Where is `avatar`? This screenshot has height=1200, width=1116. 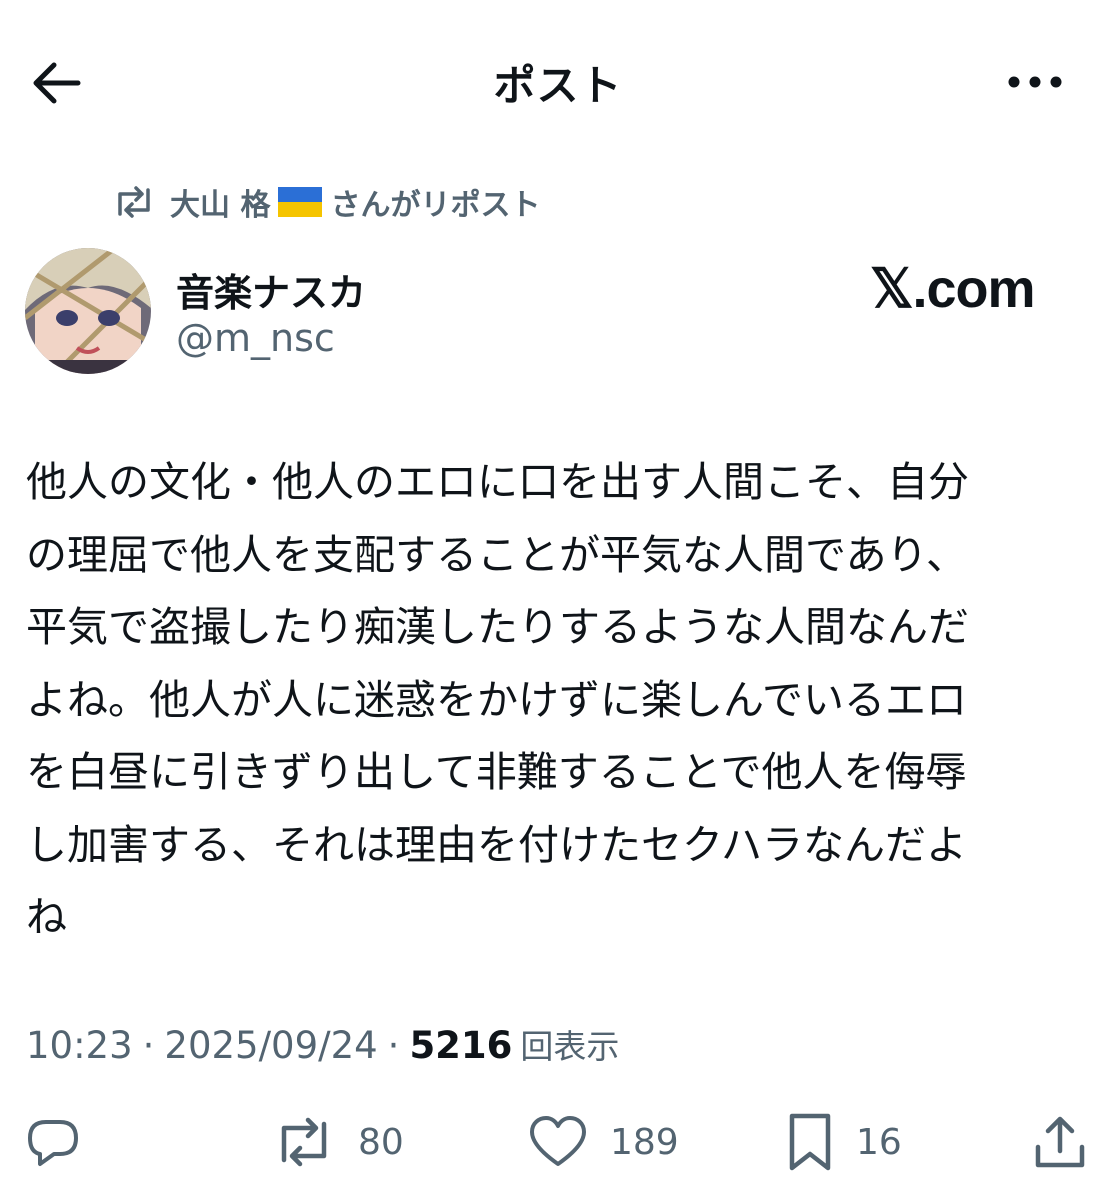
avatar is located at coordinates (88, 311).